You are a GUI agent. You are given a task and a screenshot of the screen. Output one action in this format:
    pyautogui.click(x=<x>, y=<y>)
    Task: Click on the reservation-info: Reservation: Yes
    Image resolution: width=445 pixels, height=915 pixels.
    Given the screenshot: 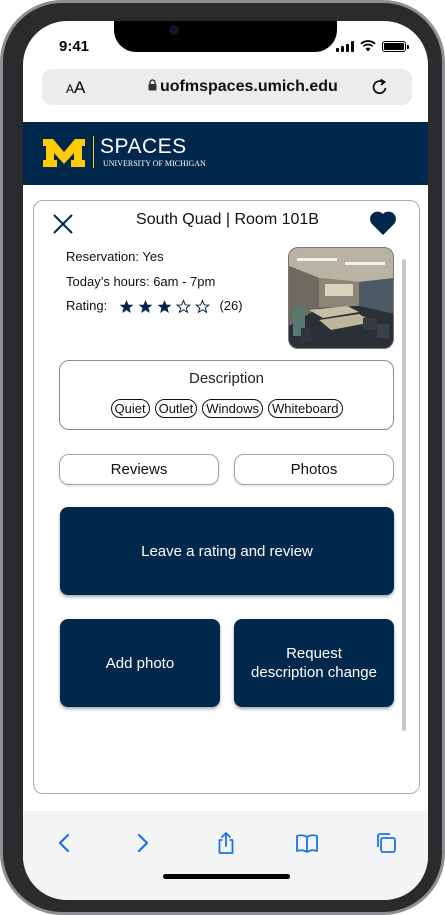 What is the action you would take?
    pyautogui.click(x=115, y=256)
    